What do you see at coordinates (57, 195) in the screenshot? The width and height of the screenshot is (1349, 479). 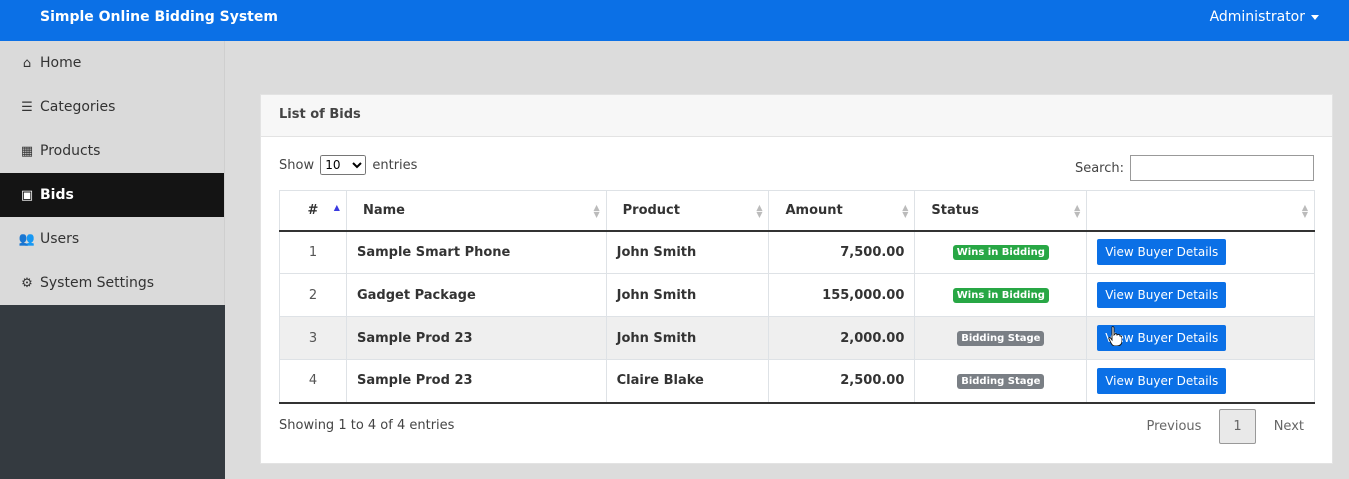 I see `sidebar-item-label: Bids` at bounding box center [57, 195].